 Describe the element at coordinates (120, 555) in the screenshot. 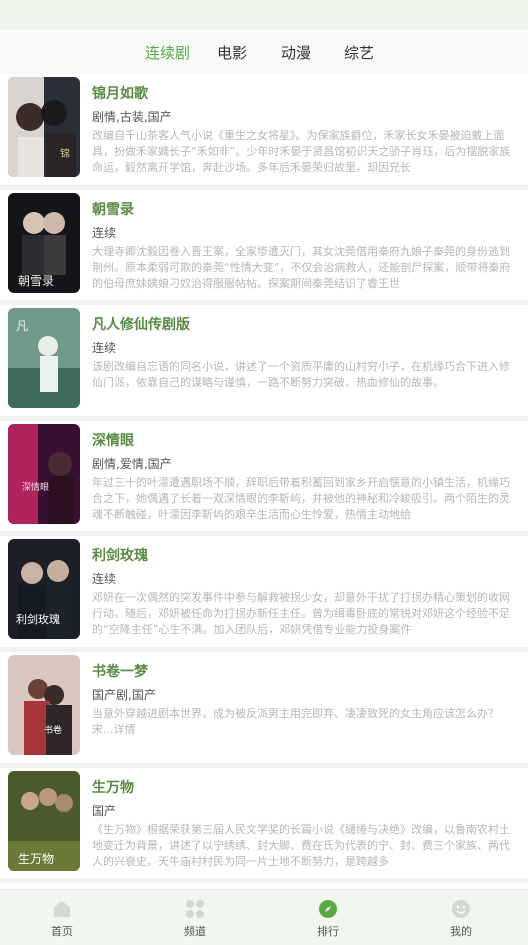

I see `item-title: 利剑玫瑰` at that location.